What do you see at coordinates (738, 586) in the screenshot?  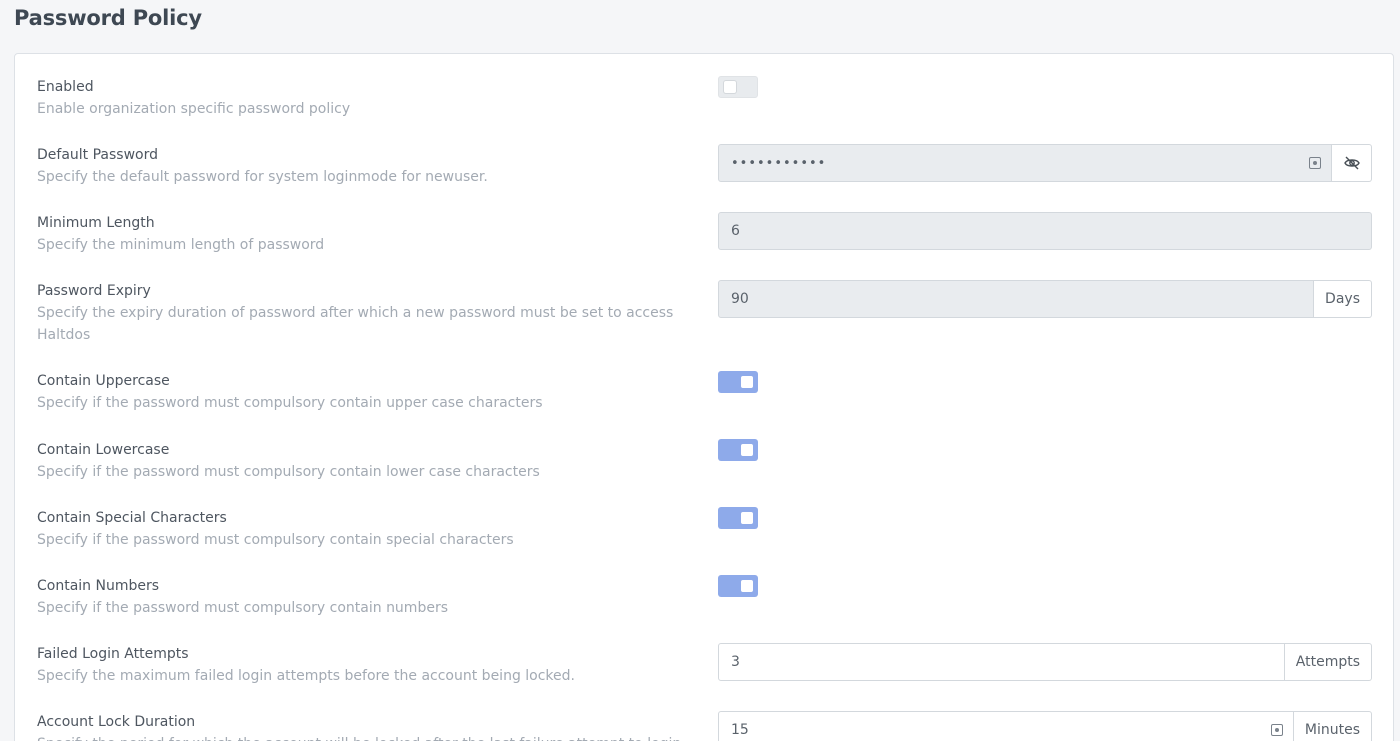 I see `contain-numbers-toggle` at bounding box center [738, 586].